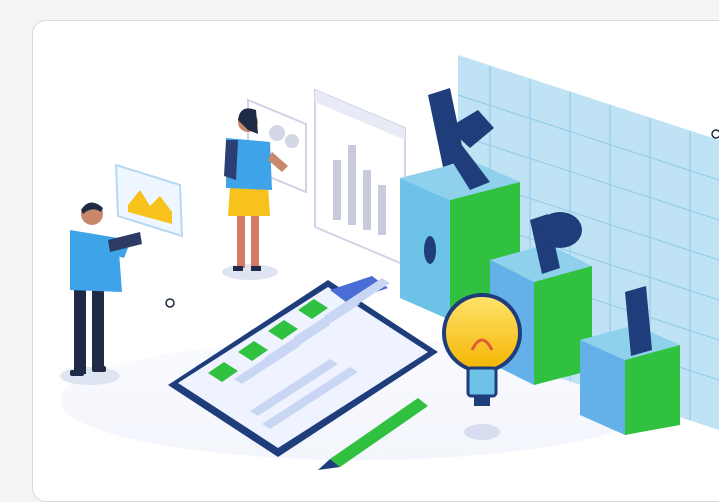 Image resolution: width=719 pixels, height=502 pixels. Describe the element at coordinates (149, 200) in the screenshot. I see `floating-chart-screen` at that location.